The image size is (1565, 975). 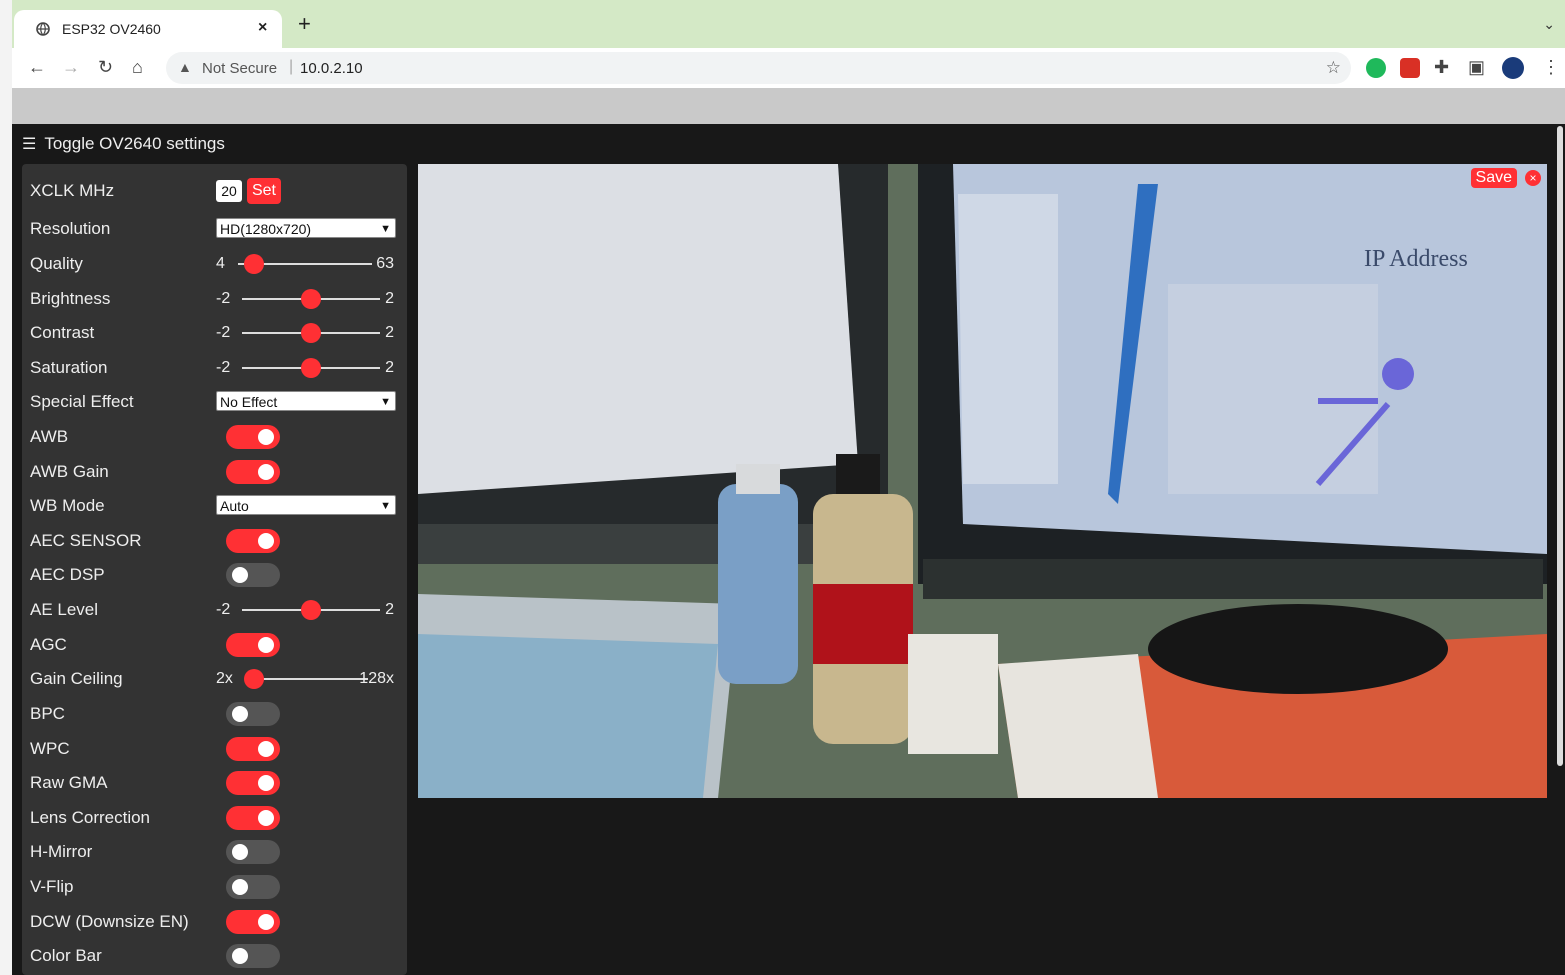 I want to click on resolution-label: Resolution, so click(x=70, y=228).